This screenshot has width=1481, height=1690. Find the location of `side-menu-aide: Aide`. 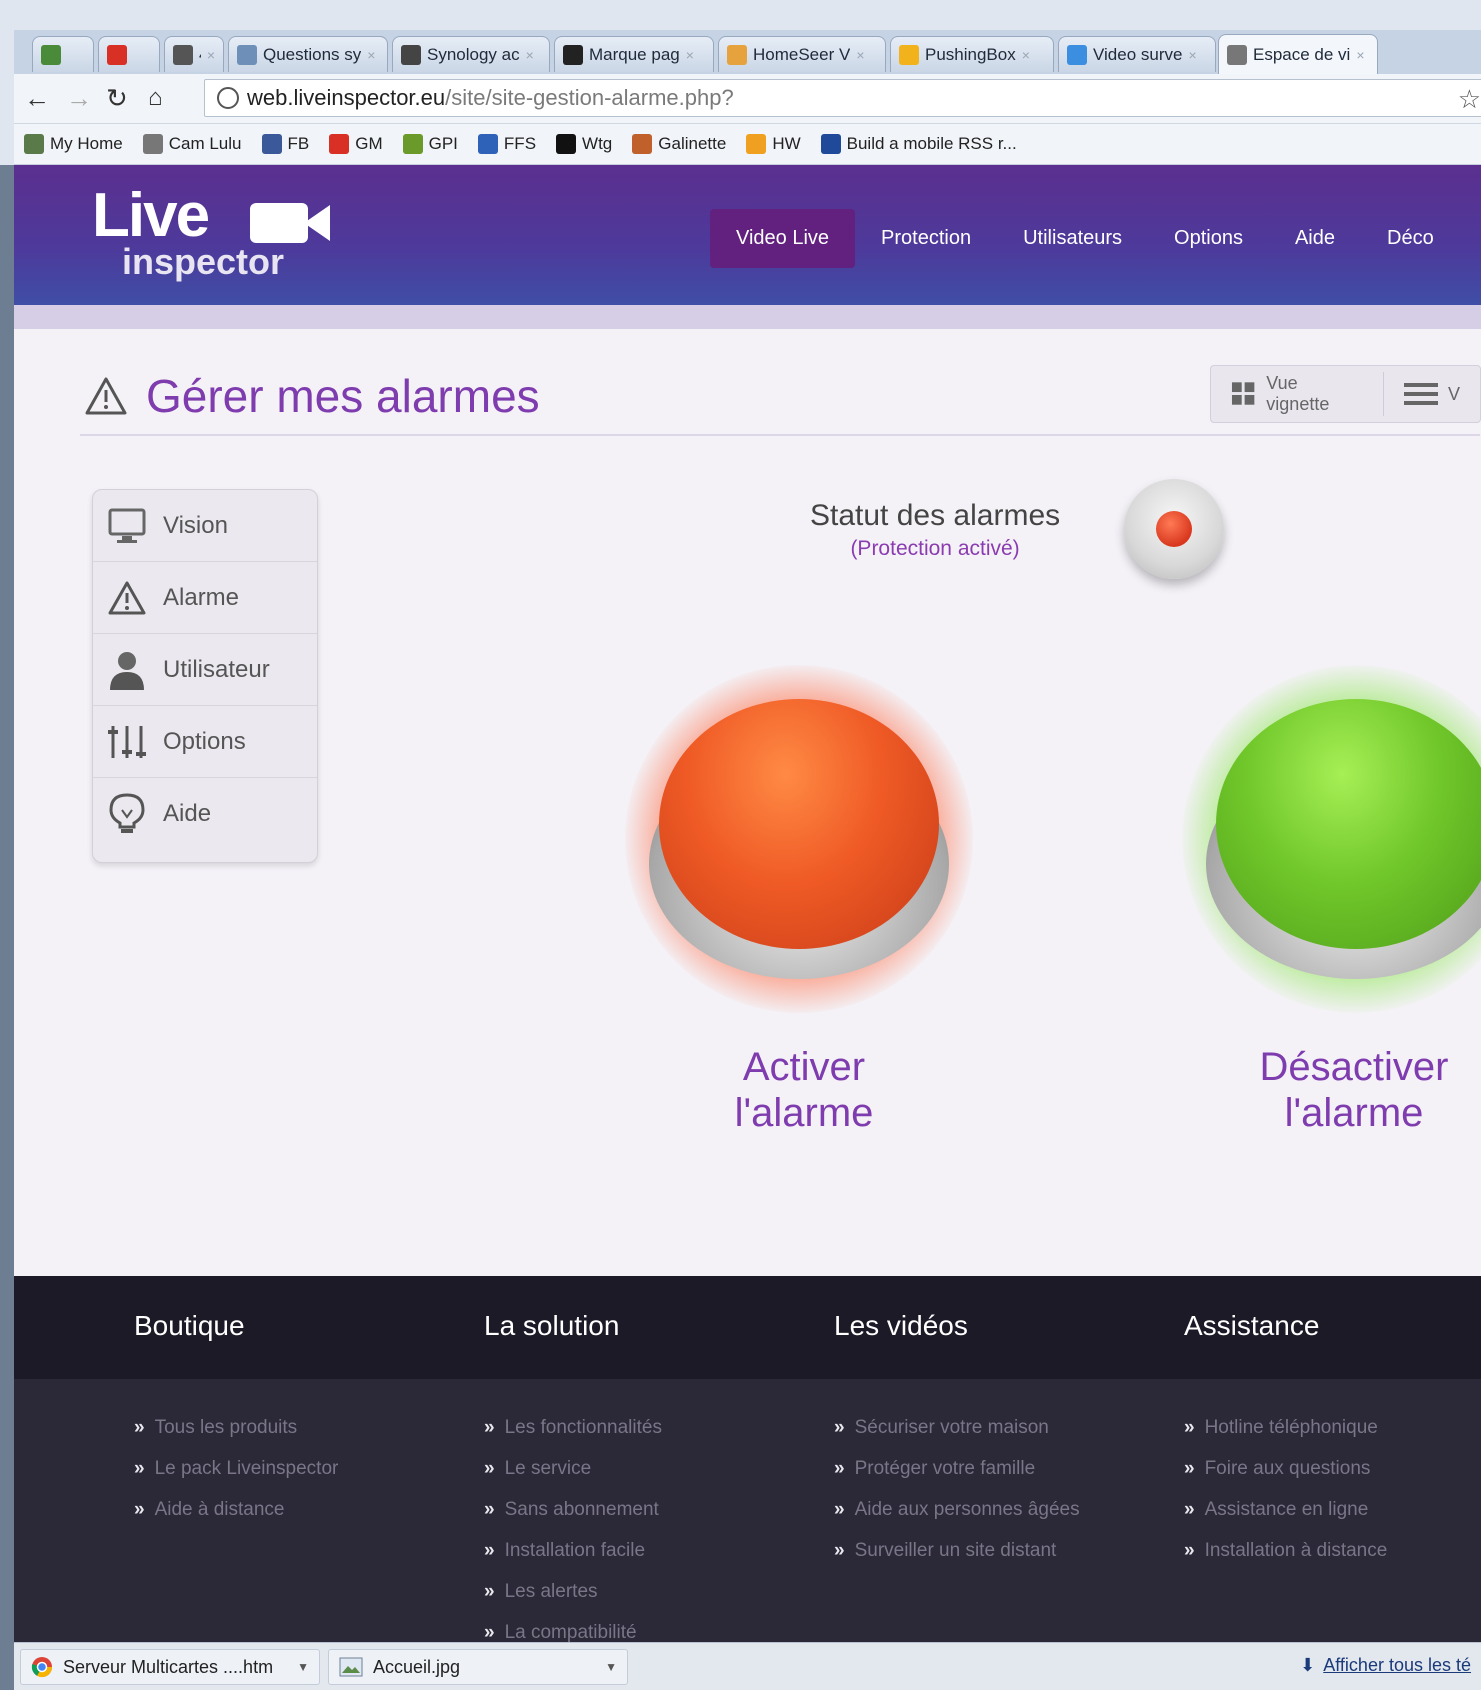

side-menu-aide: Aide is located at coordinates (205, 814).